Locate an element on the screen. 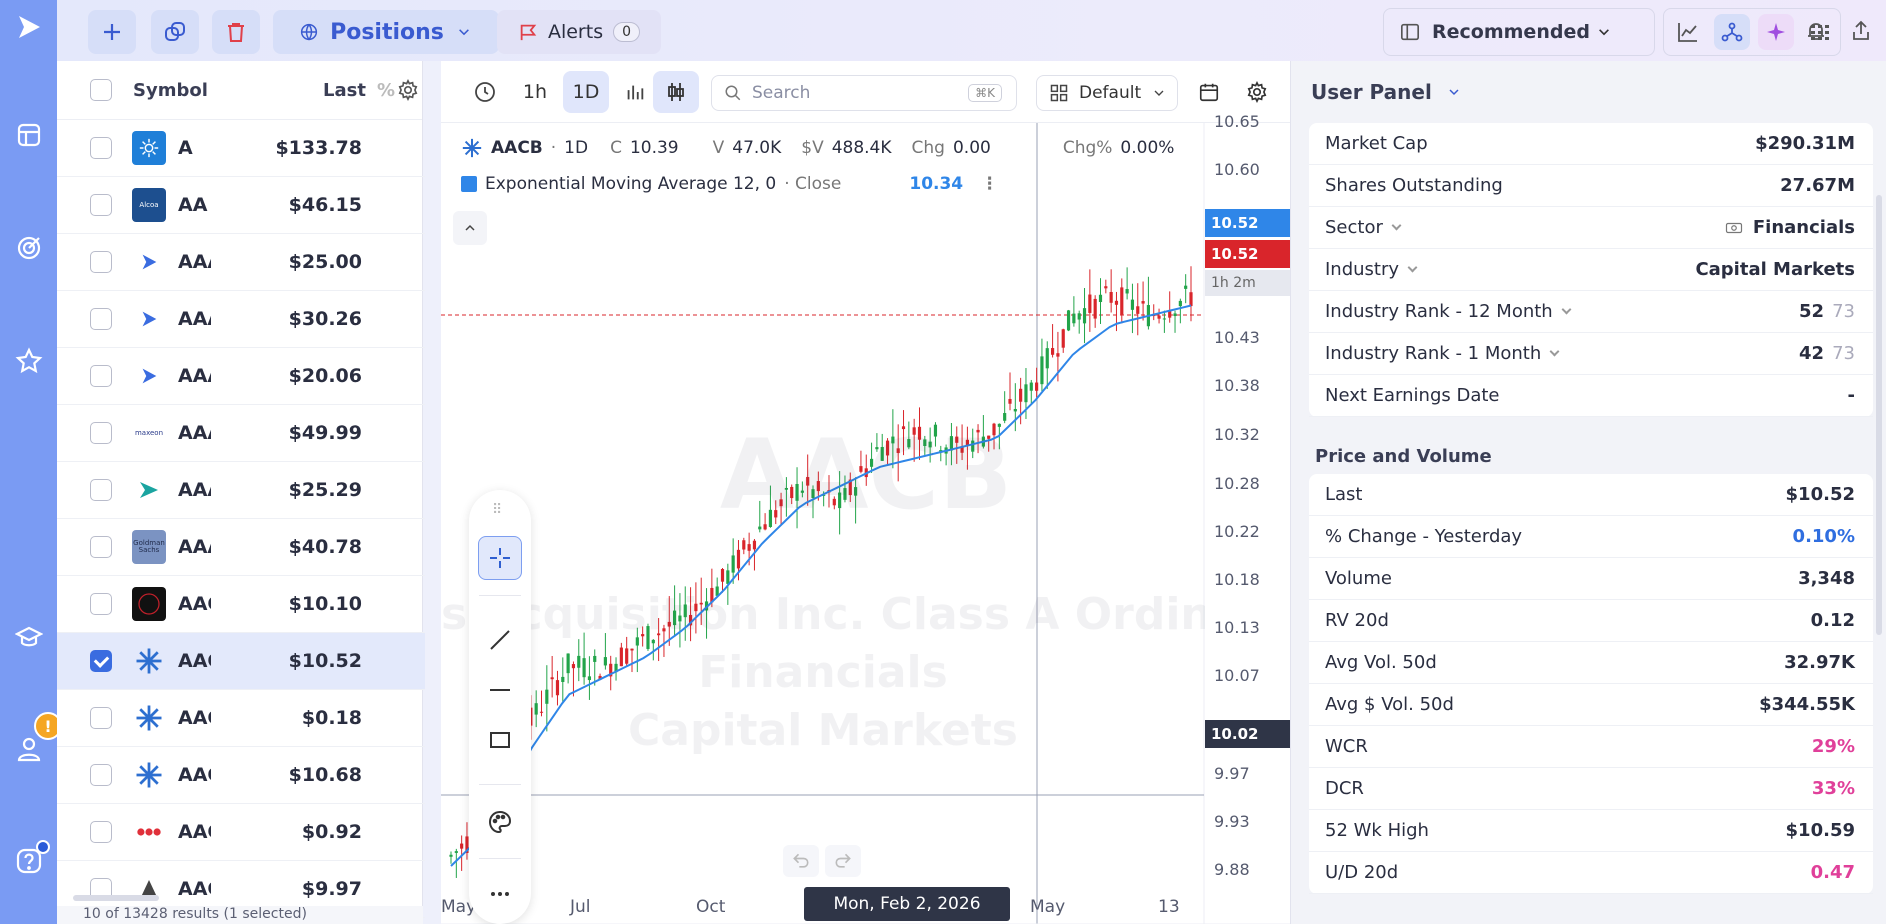 This screenshot has height=924, width=1886. company-logo-icon: maxeon is located at coordinates (149, 433).